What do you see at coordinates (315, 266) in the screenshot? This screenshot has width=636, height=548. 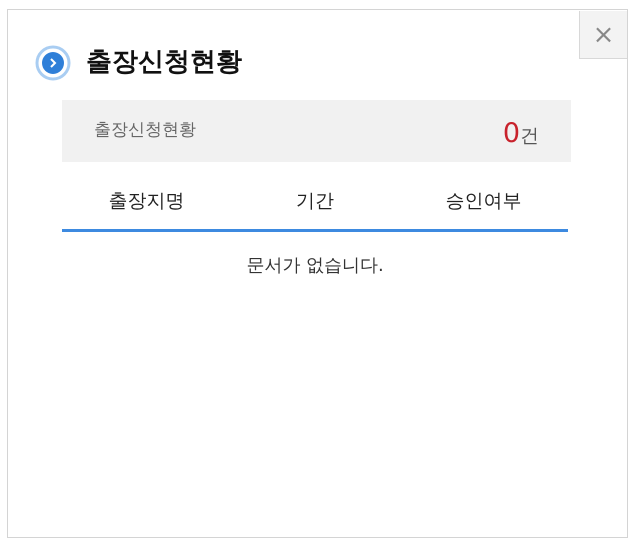 I see `empty-message: 문서가 없습니다.` at bounding box center [315, 266].